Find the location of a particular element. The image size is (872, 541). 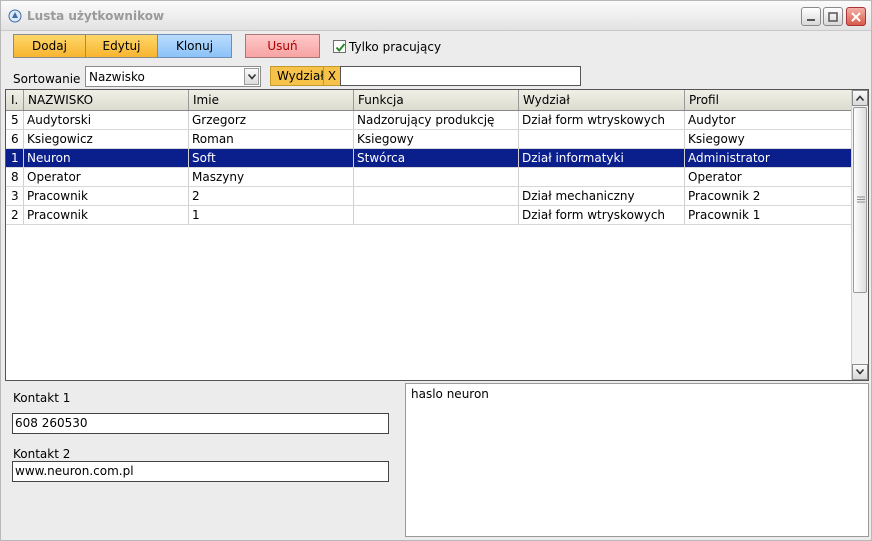

scroll-thumb is located at coordinates (860, 200).